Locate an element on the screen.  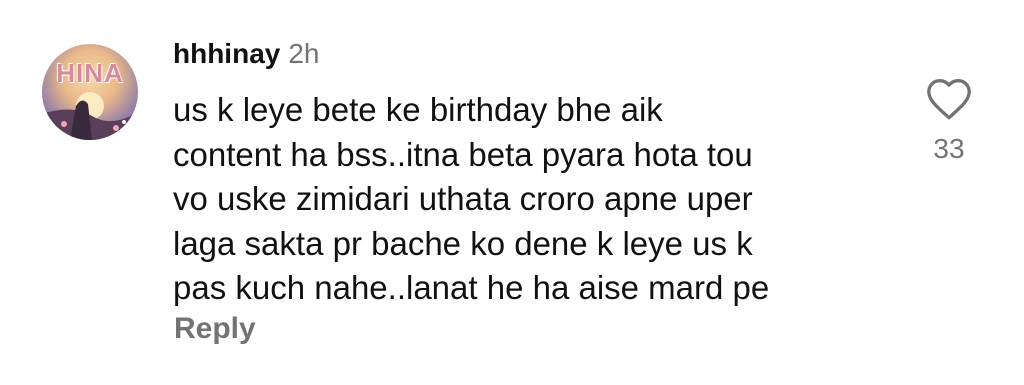
like-count: 33 is located at coordinates (949, 148).